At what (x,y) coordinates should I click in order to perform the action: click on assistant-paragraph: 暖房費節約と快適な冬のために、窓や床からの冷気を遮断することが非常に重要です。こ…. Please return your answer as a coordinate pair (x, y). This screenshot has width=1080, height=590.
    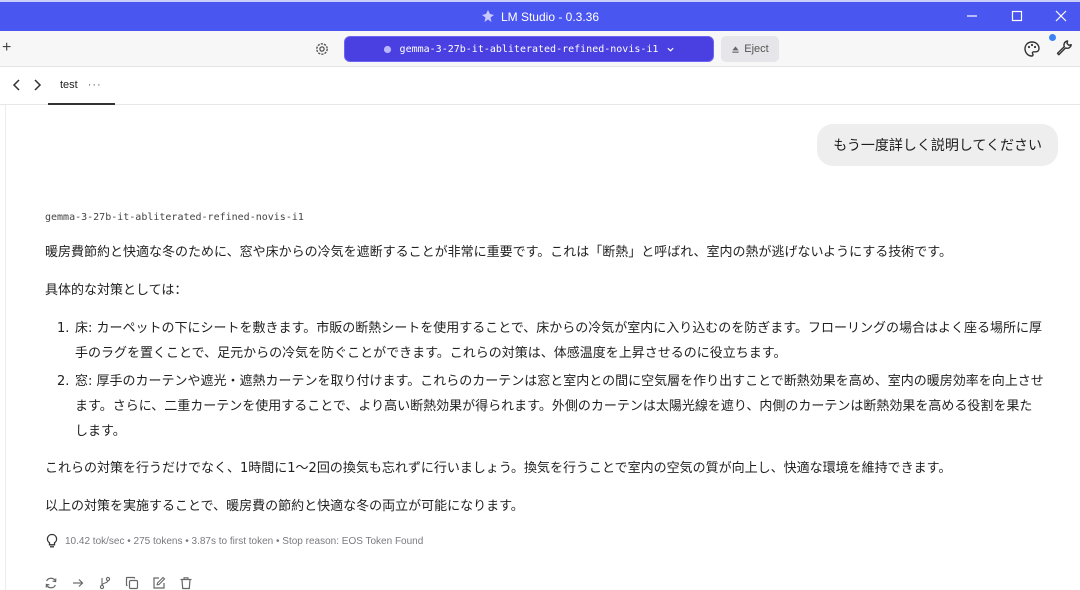
    Looking at the image, I should click on (499, 252).